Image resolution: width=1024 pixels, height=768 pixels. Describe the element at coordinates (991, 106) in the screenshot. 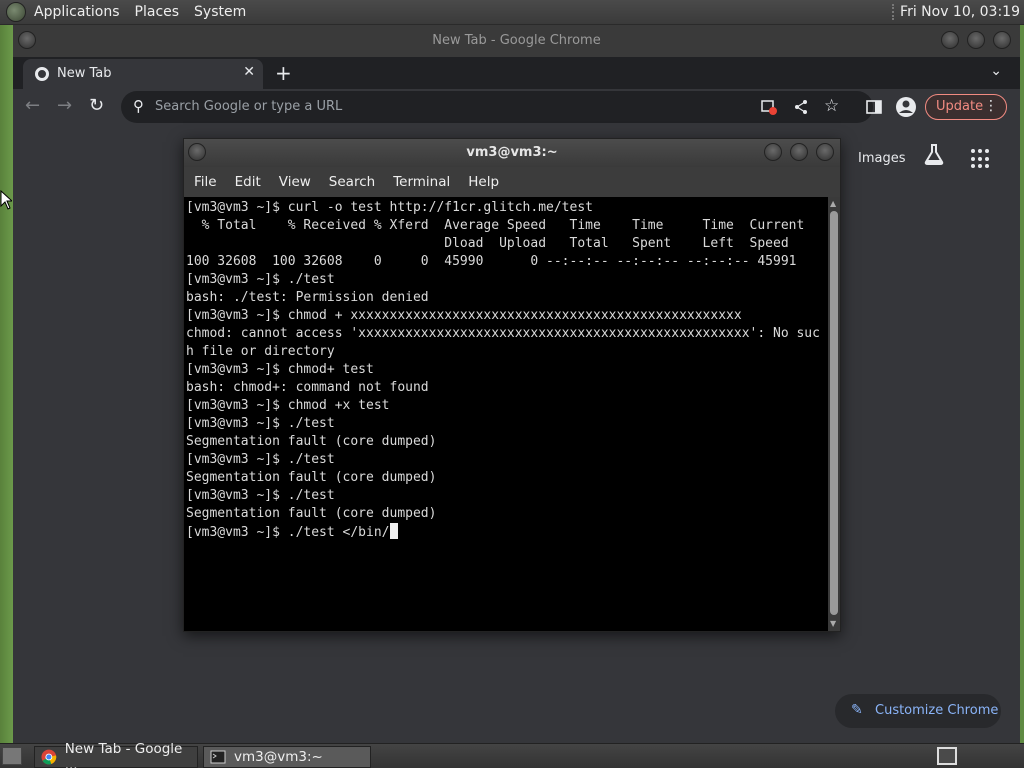

I see `more-options-icon: ⋮` at that location.